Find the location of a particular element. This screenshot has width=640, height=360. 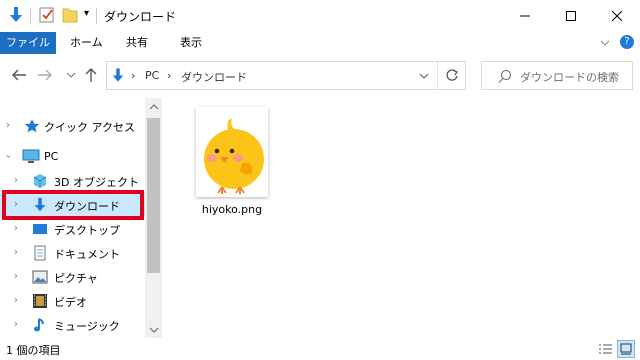

window-title: ダウンロード is located at coordinates (140, 17).